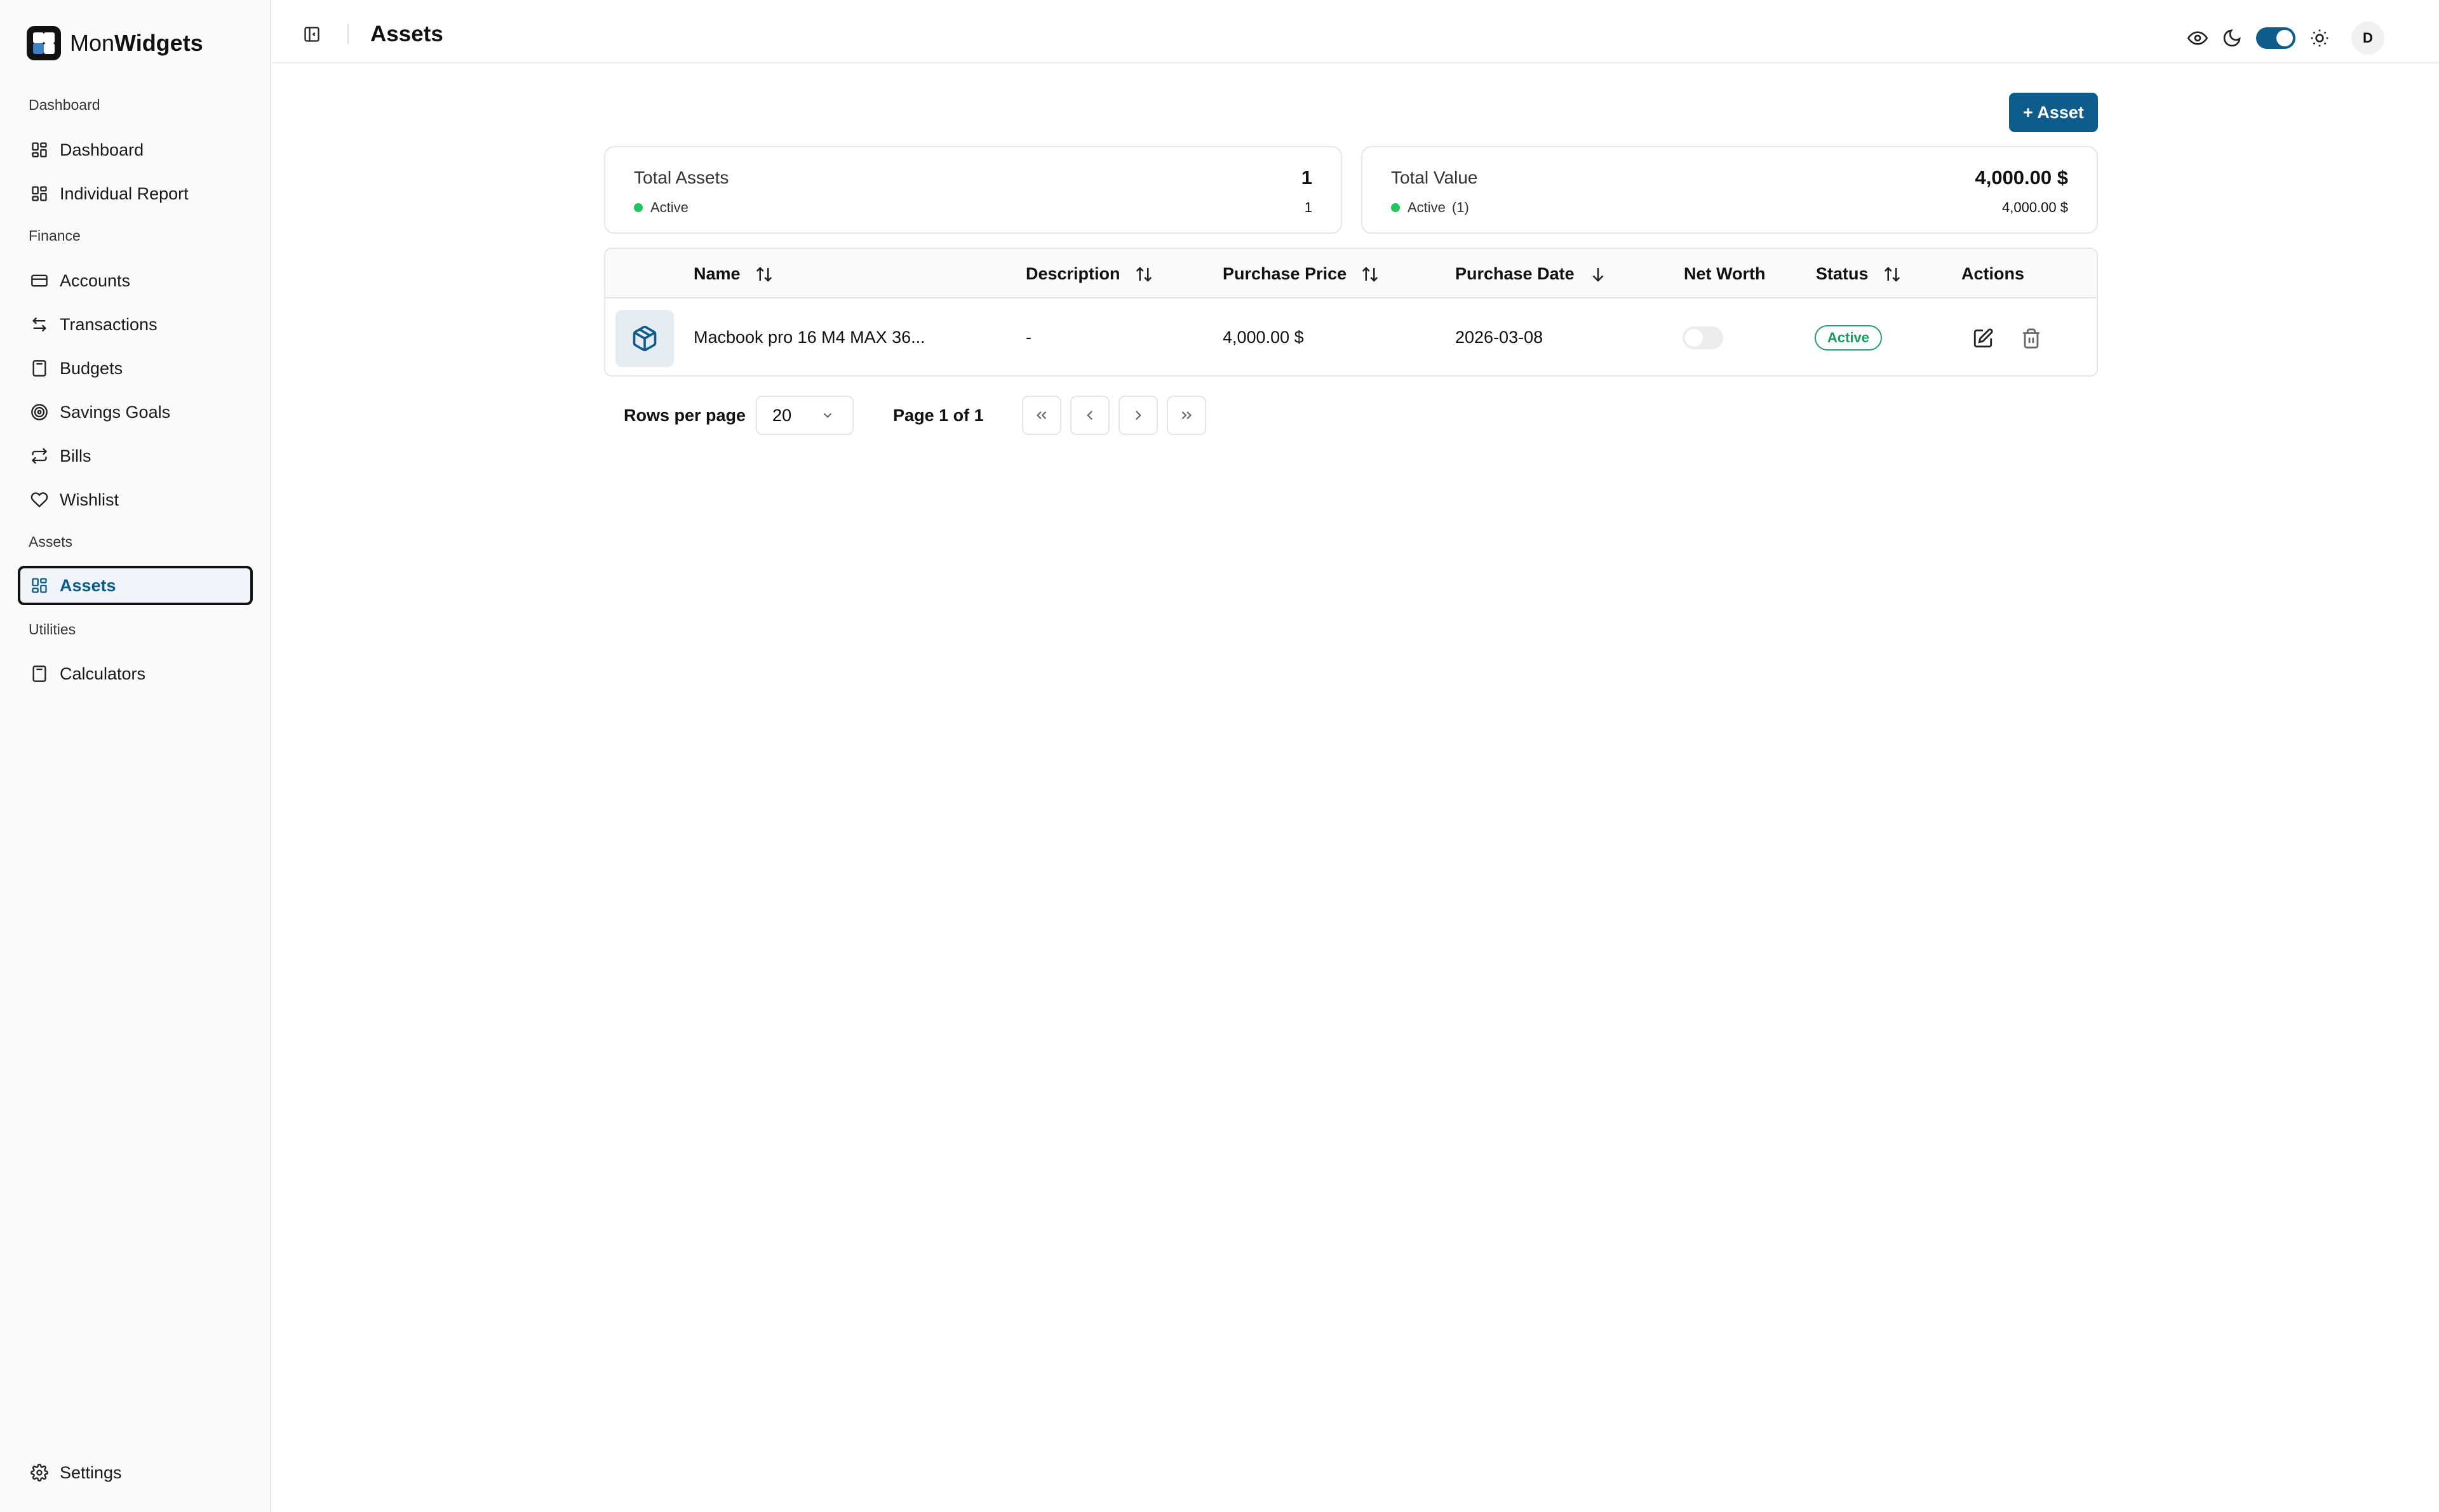 The height and width of the screenshot is (1512, 2439). Describe the element at coordinates (1531, 274) in the screenshot. I see `column-purchase-date: Purchase Date` at that location.